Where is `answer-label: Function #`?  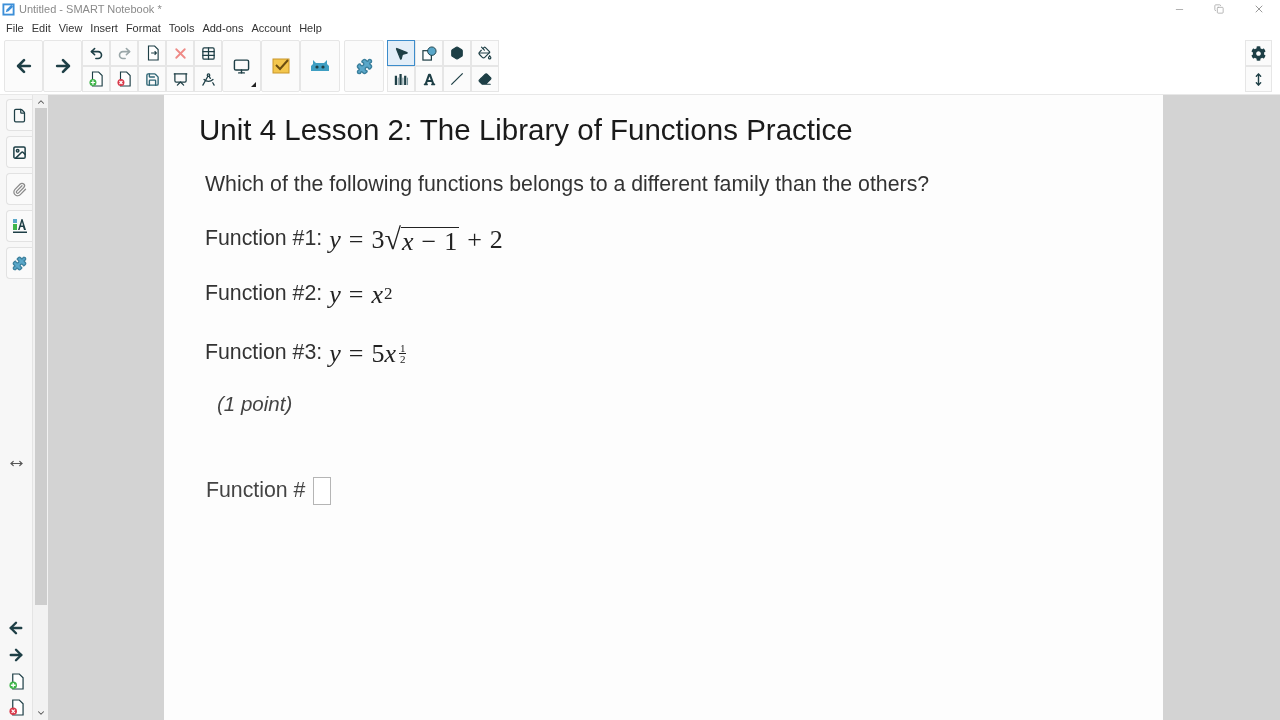
answer-label: Function # is located at coordinates (256, 491).